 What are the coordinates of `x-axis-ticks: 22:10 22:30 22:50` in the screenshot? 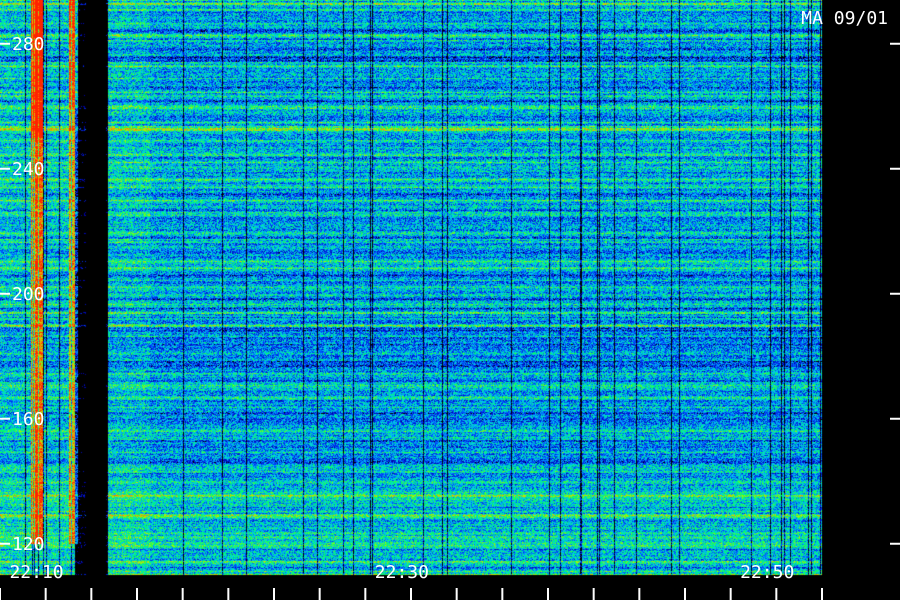 It's located at (411, 581).